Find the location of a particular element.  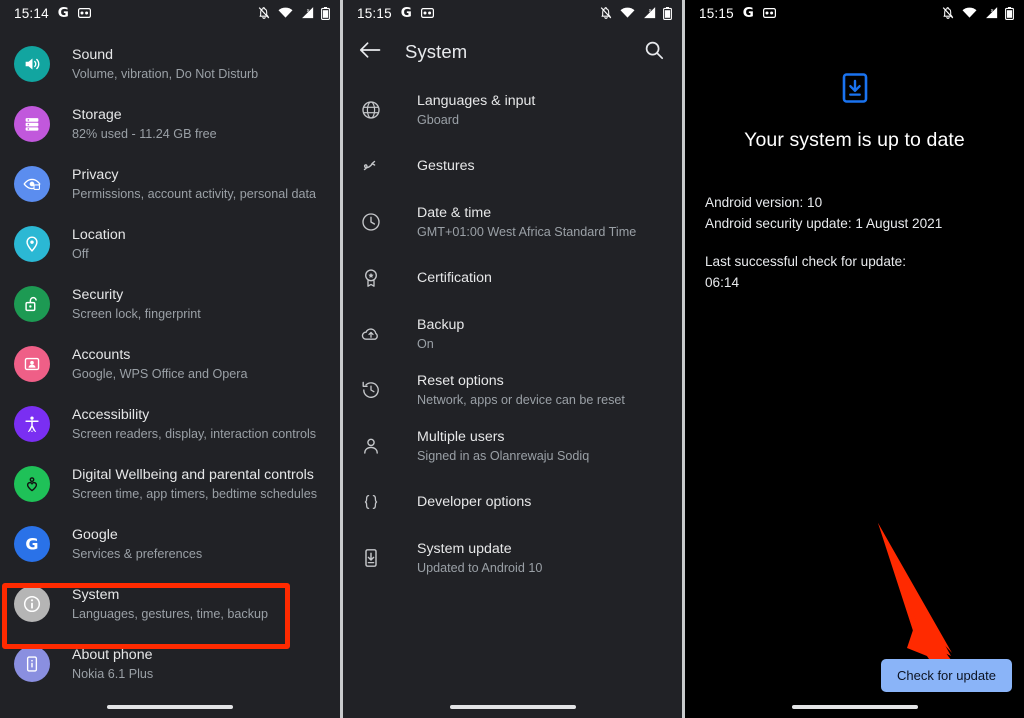

settings-row-subtitle: Volume, vibration, Do Not Disturb is located at coordinates (165, 73).